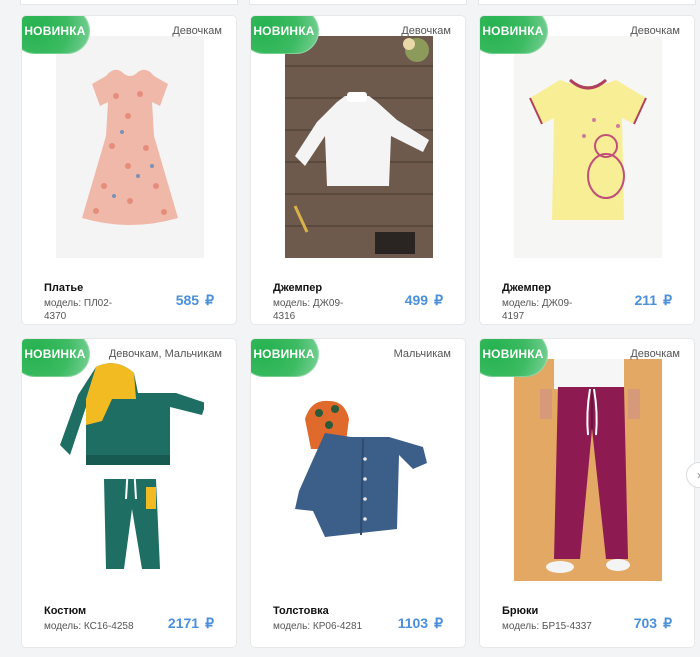  I want to click on product-price: 703 ₽, so click(652, 623).